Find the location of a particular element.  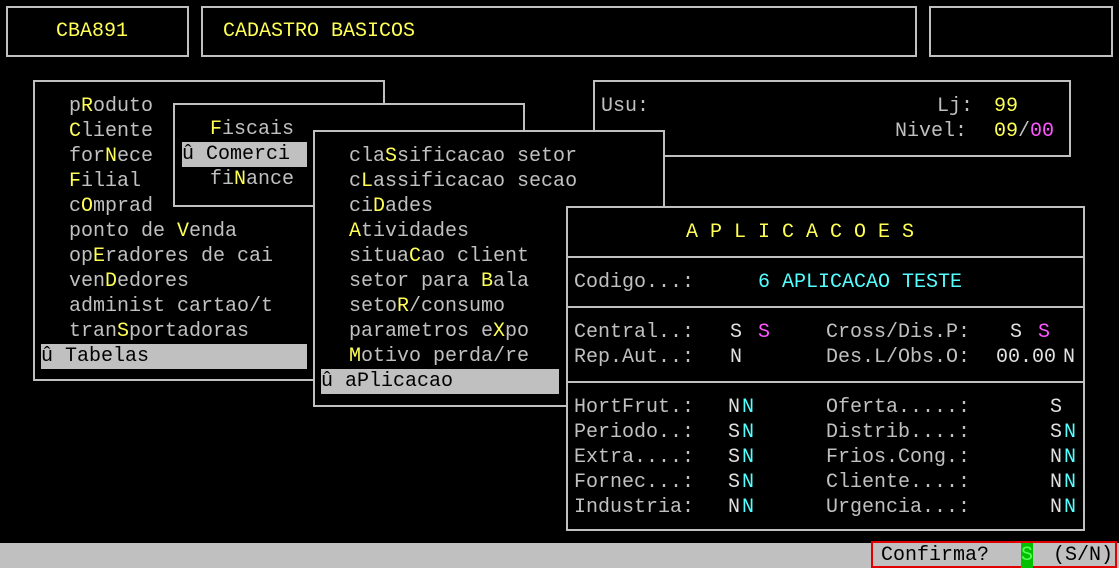

main-menu-item: ponto de Venda is located at coordinates (153, 231).